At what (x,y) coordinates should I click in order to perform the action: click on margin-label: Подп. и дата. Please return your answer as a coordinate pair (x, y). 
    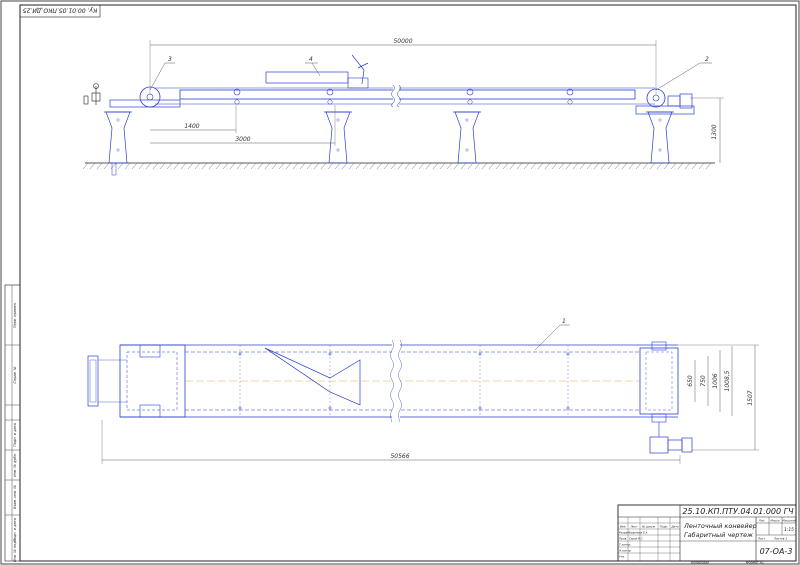
    Looking at the image, I should click on (15, 435).